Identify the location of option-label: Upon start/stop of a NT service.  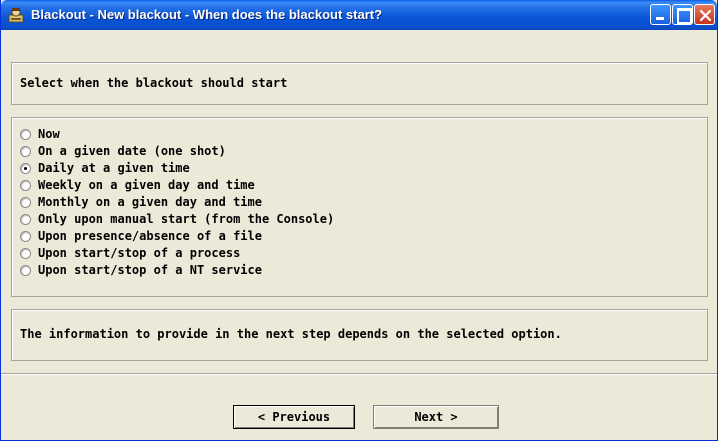
(150, 270).